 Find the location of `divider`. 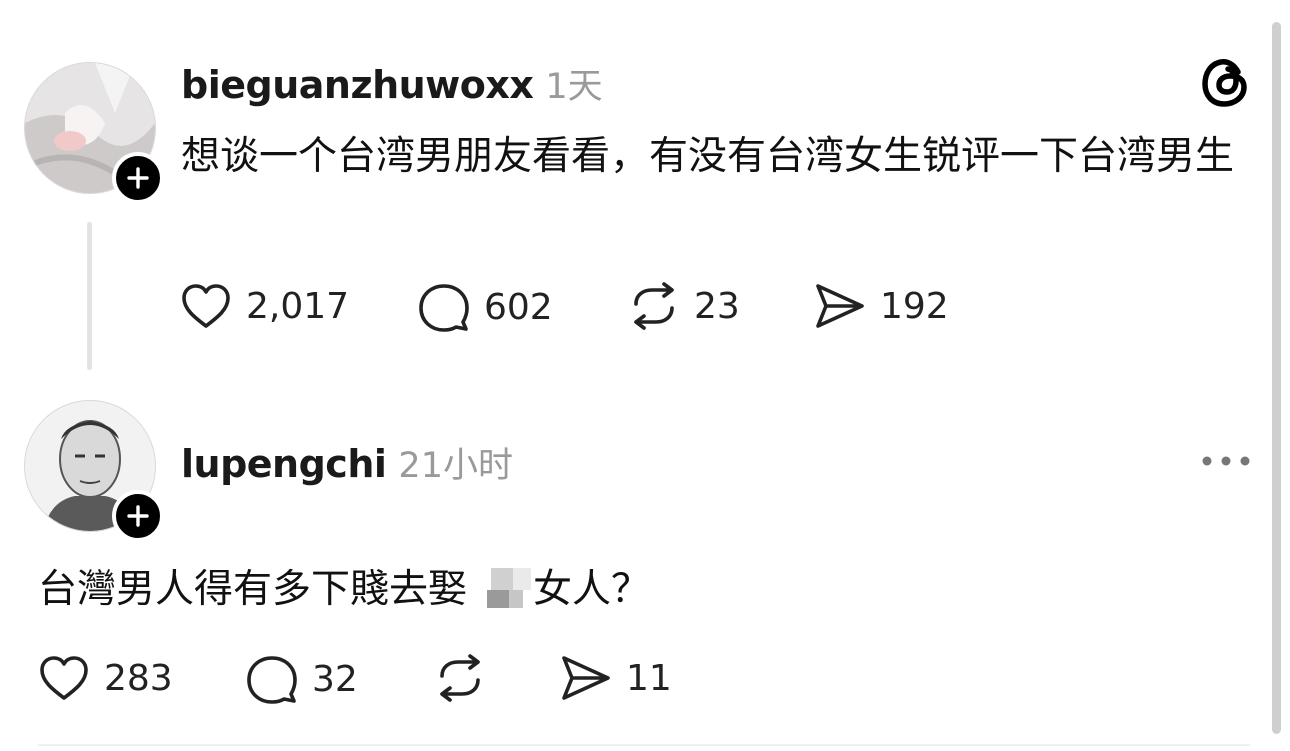

divider is located at coordinates (644, 745).